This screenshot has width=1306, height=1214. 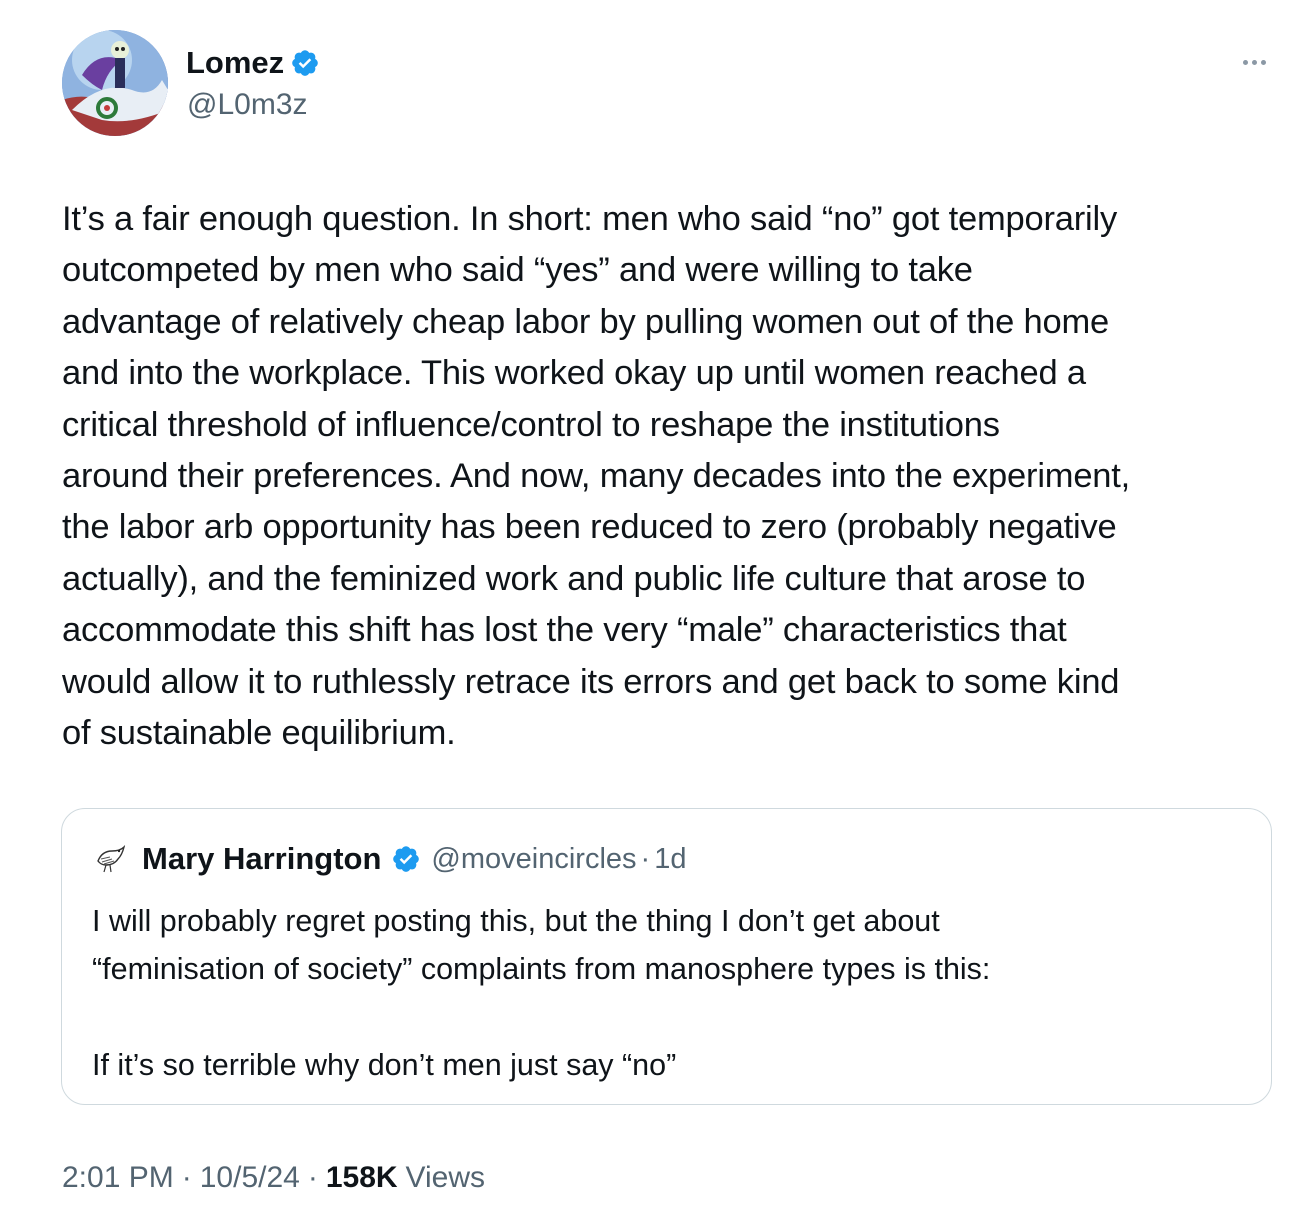 What do you see at coordinates (362, 1178) in the screenshot?
I see `views-count: 158K` at bounding box center [362, 1178].